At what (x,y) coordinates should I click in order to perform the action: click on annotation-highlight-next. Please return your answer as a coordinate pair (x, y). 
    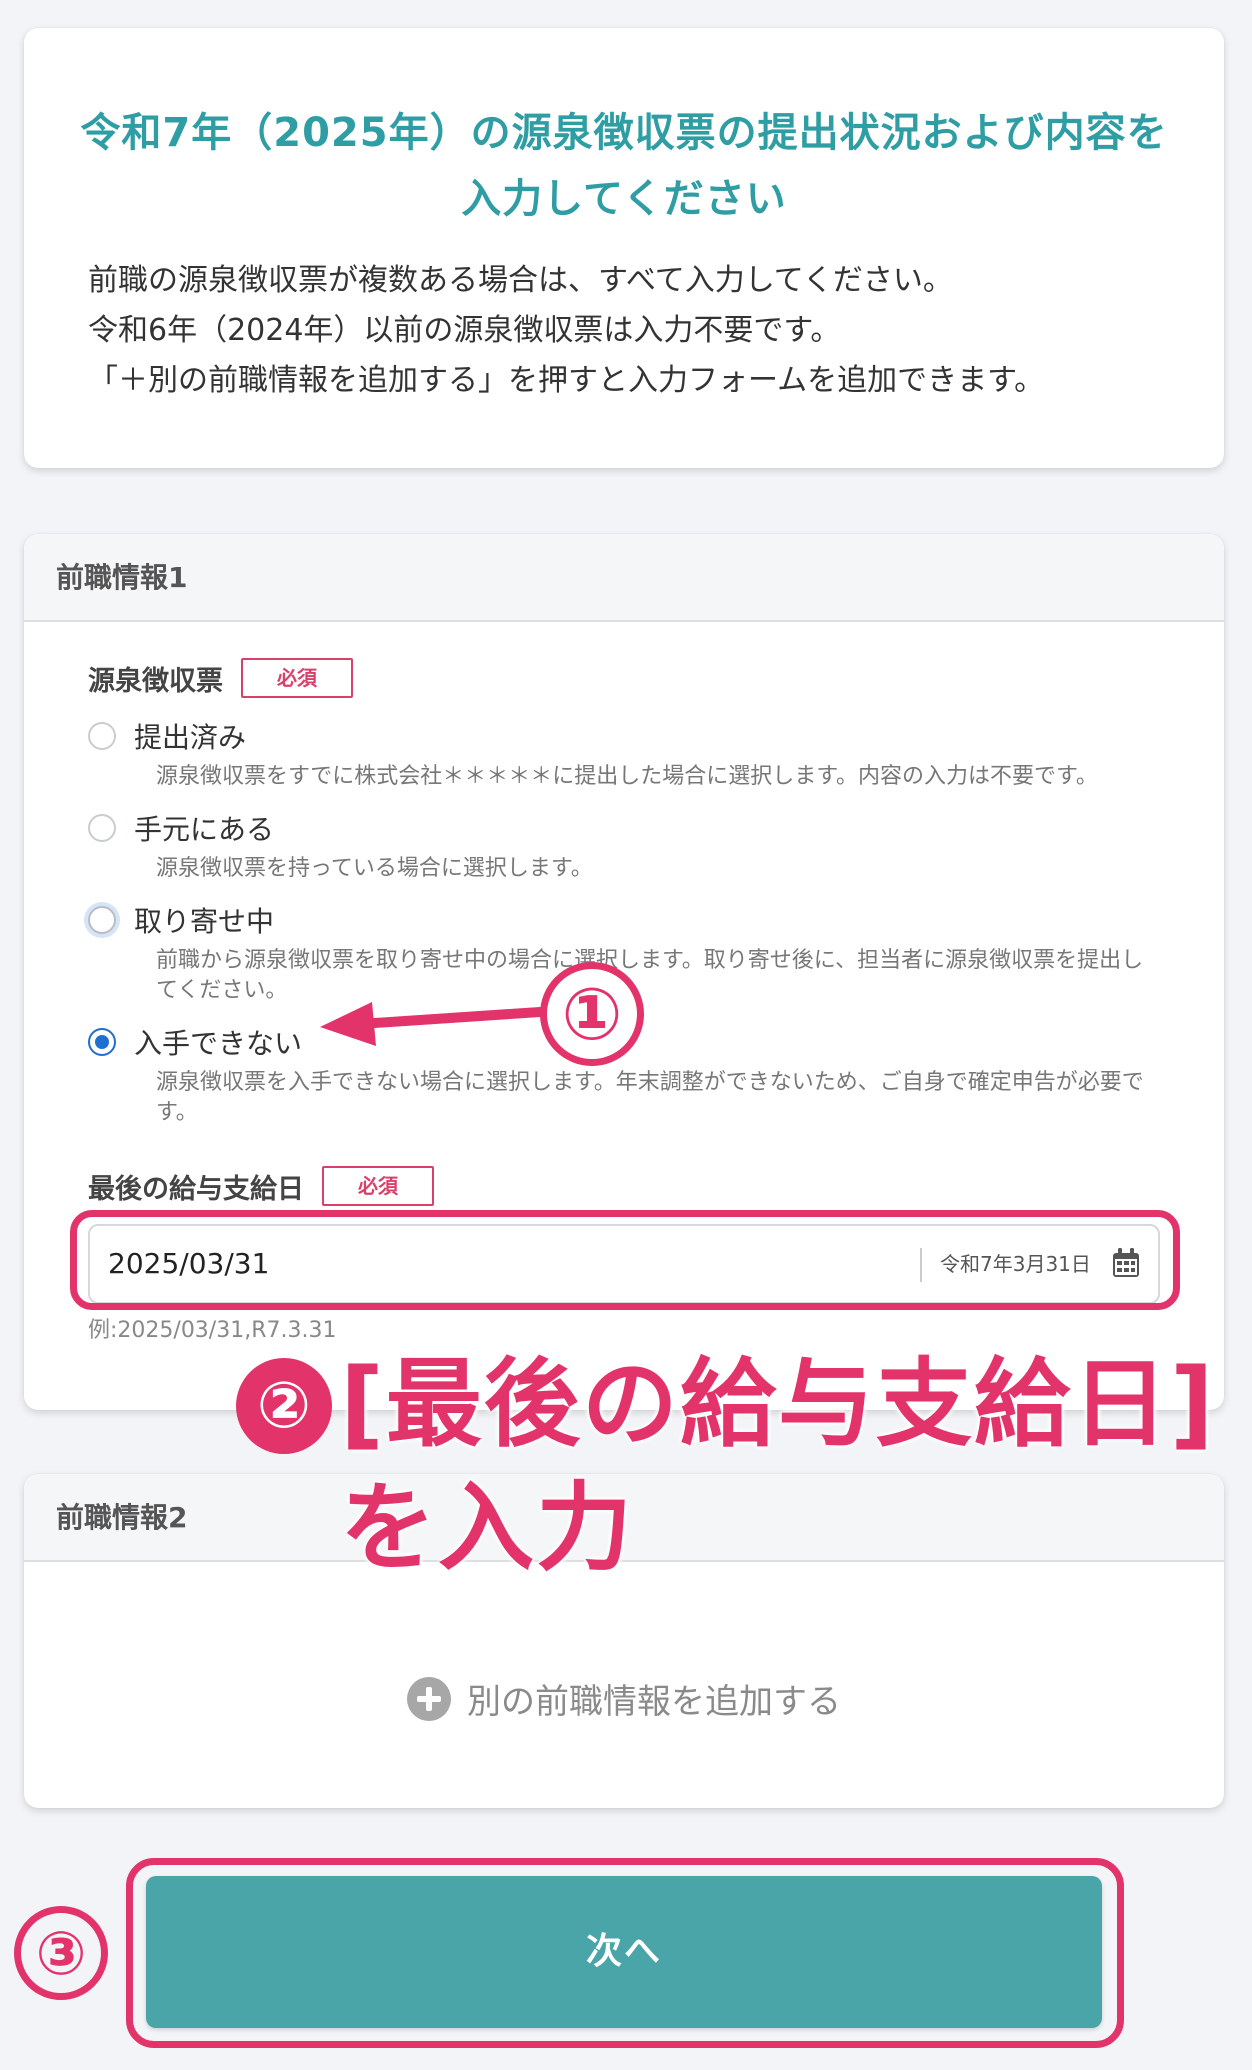
    Looking at the image, I should click on (625, 1953).